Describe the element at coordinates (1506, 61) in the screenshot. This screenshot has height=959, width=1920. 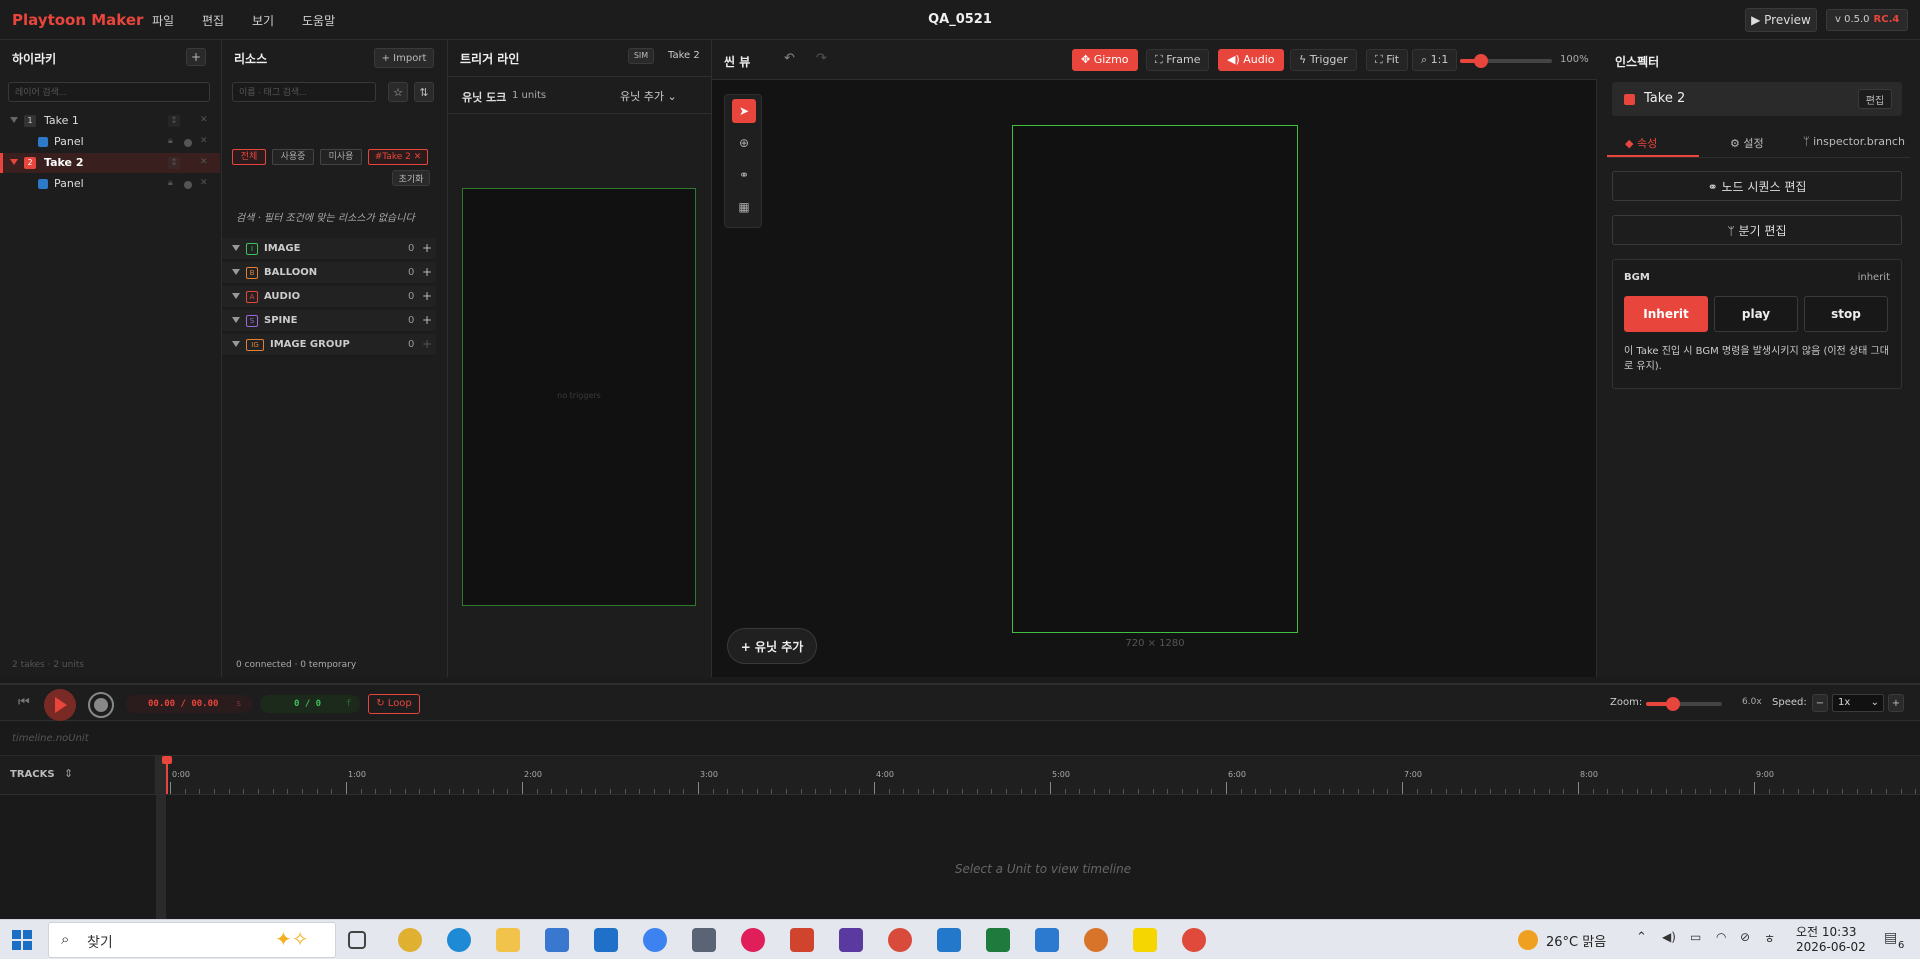
I see `scene-zoom-slider` at that location.